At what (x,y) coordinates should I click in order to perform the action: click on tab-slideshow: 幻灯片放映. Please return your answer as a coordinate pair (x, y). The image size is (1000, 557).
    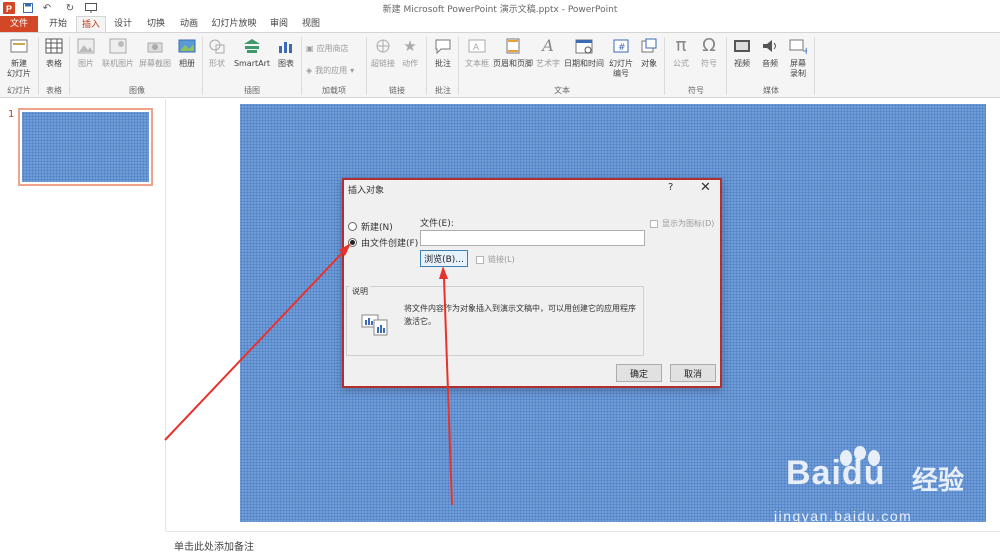
    Looking at the image, I should click on (234, 24).